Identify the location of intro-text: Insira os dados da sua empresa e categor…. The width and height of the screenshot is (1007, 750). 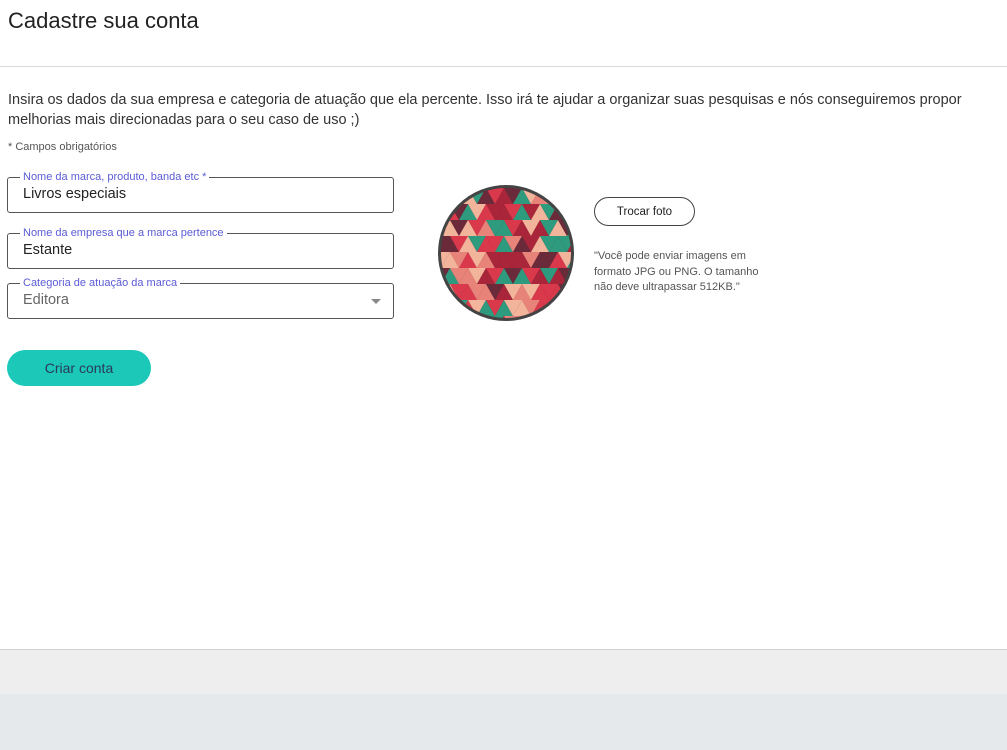
(485, 110).